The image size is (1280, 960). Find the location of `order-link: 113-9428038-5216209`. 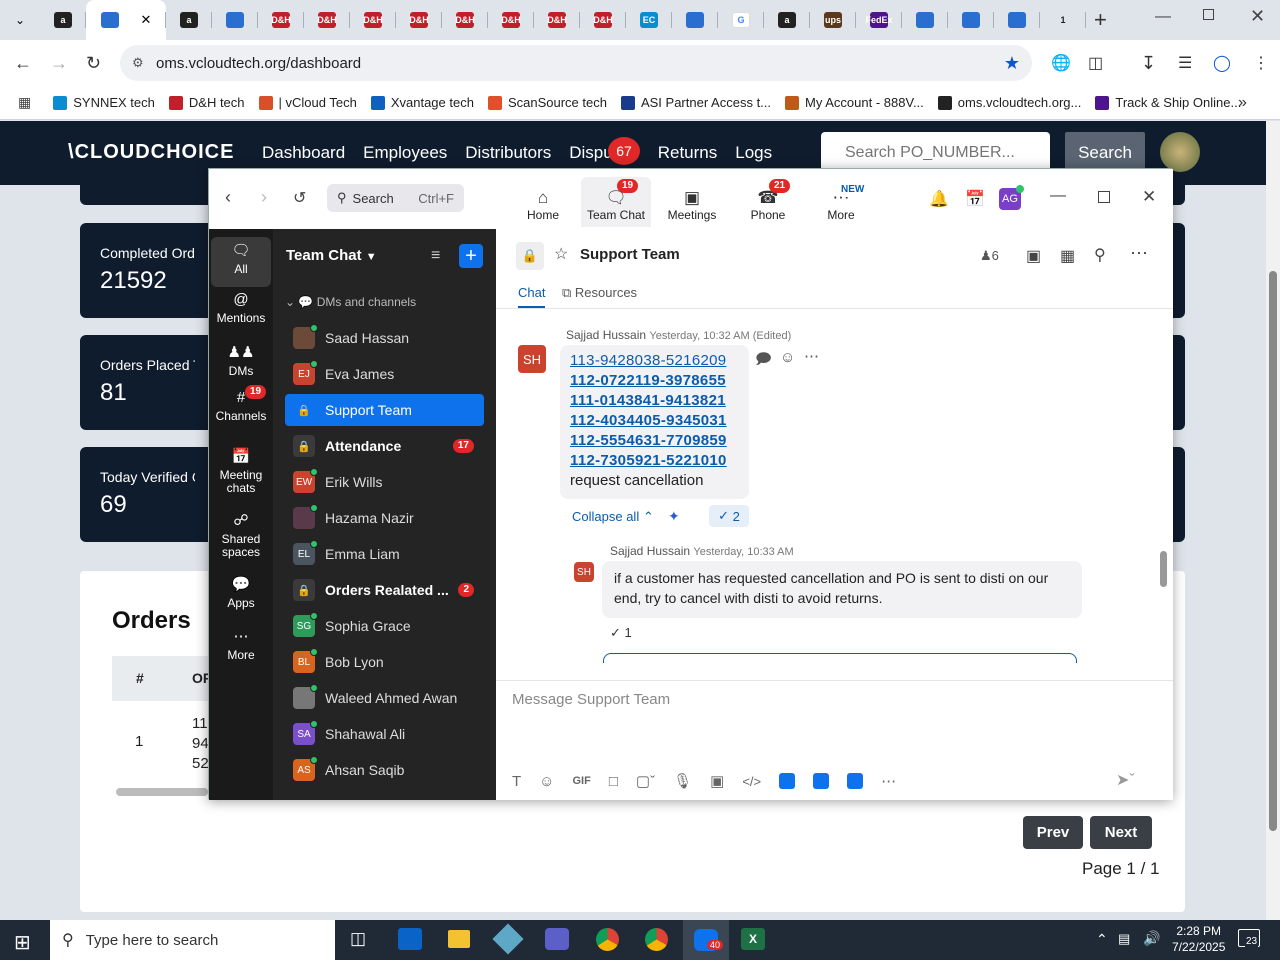

order-link: 113-9428038-5216209 is located at coordinates (654, 361).